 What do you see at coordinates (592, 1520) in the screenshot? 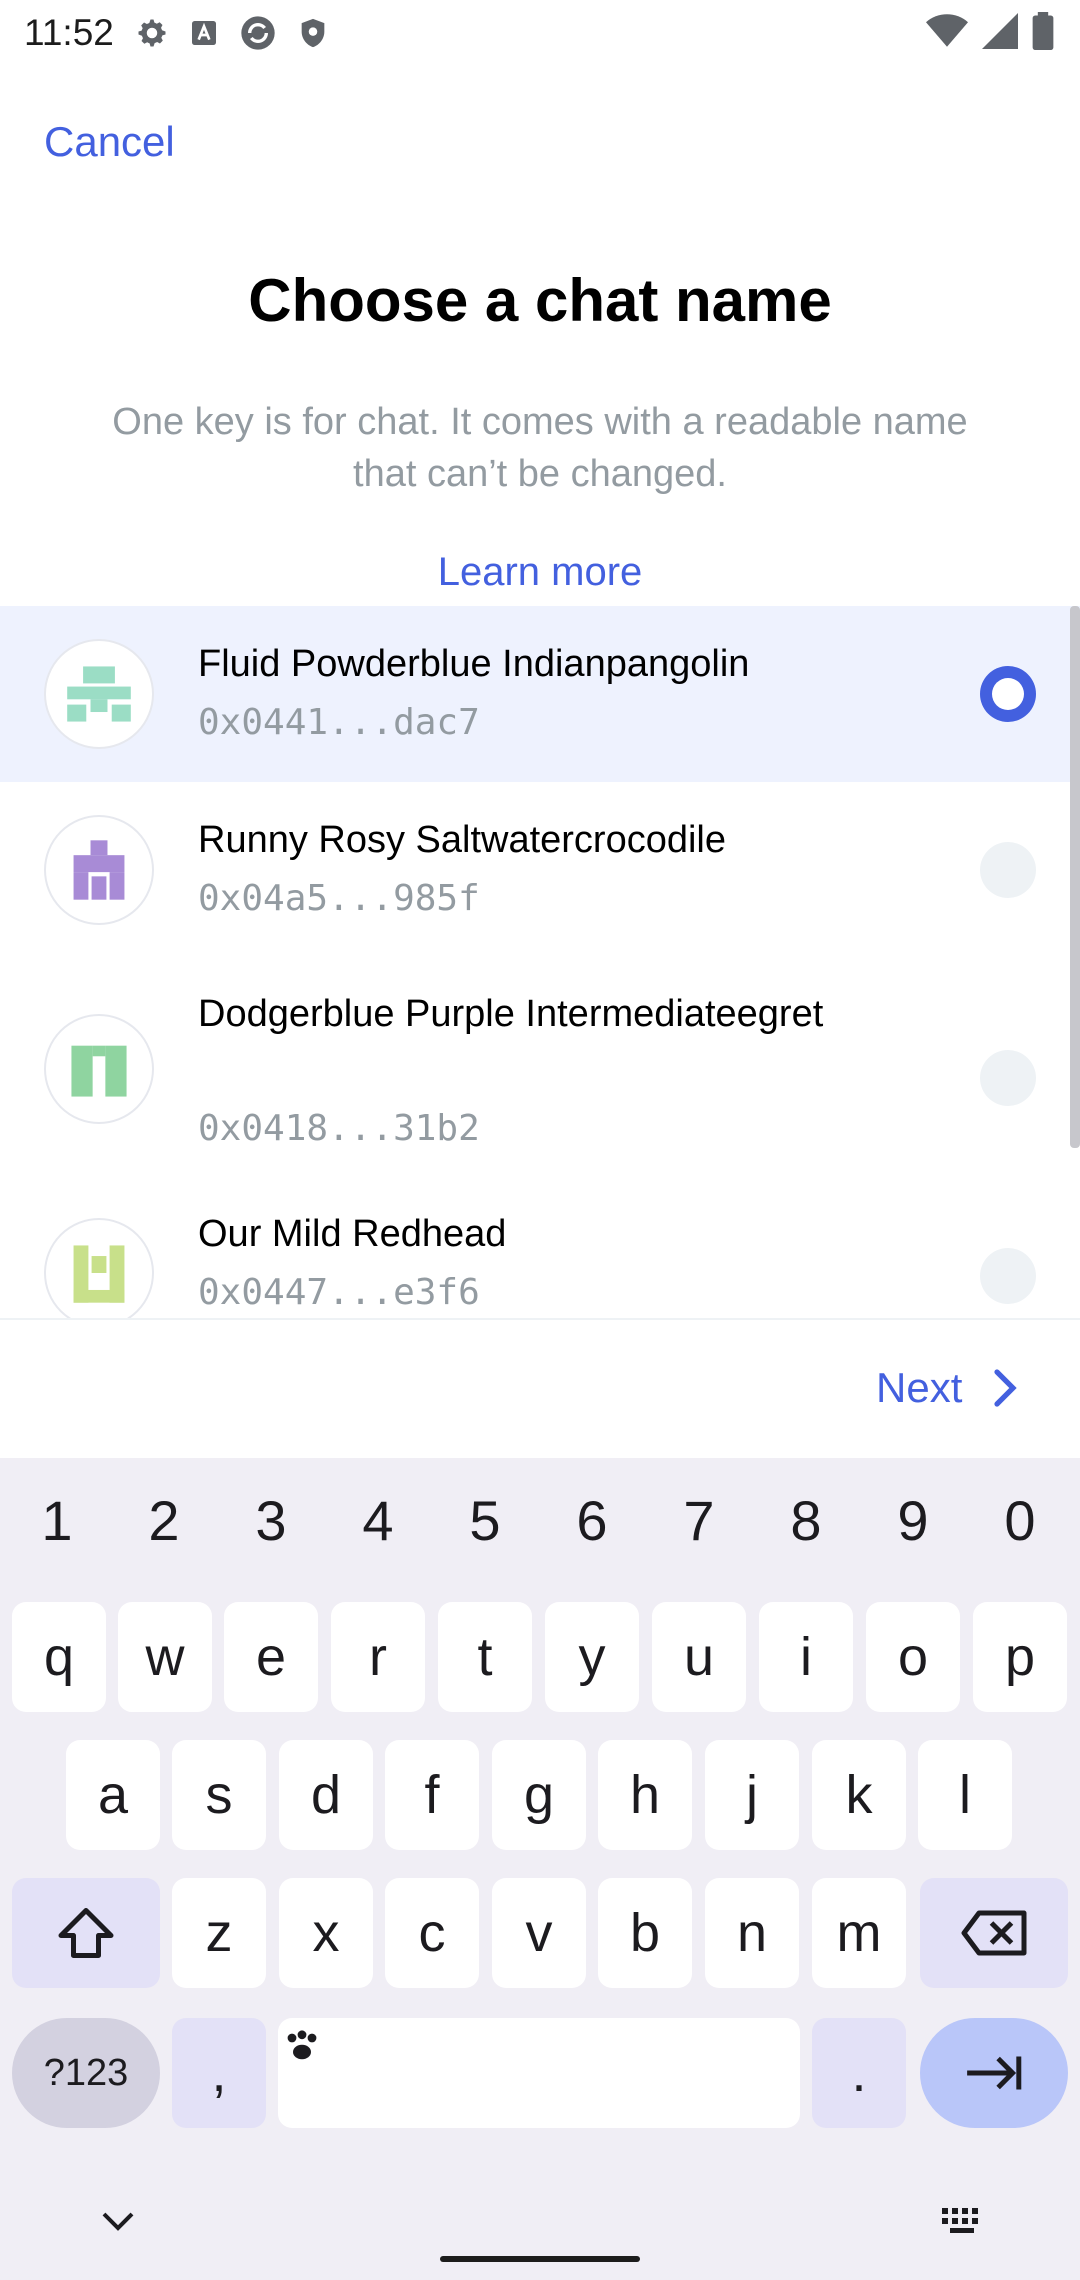
I see `key-6: 6` at bounding box center [592, 1520].